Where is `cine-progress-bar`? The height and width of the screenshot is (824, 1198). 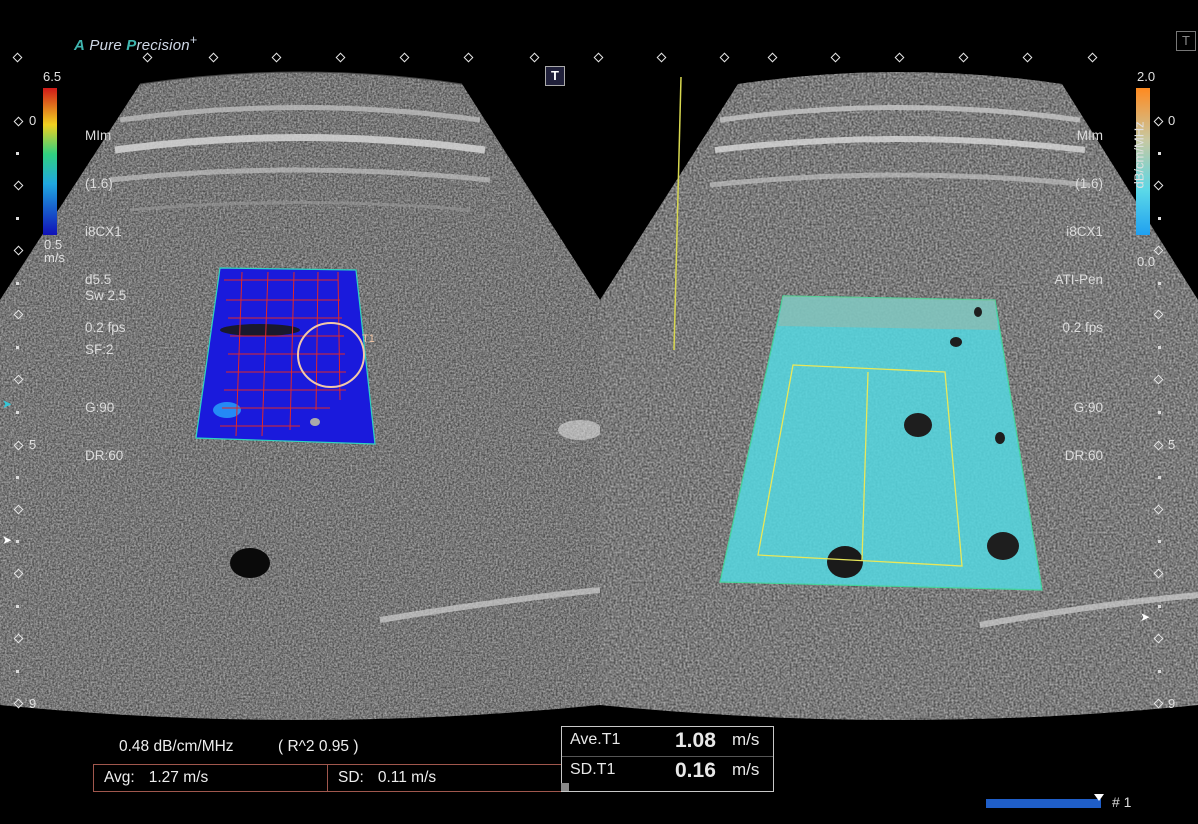 cine-progress-bar is located at coordinates (1043, 803).